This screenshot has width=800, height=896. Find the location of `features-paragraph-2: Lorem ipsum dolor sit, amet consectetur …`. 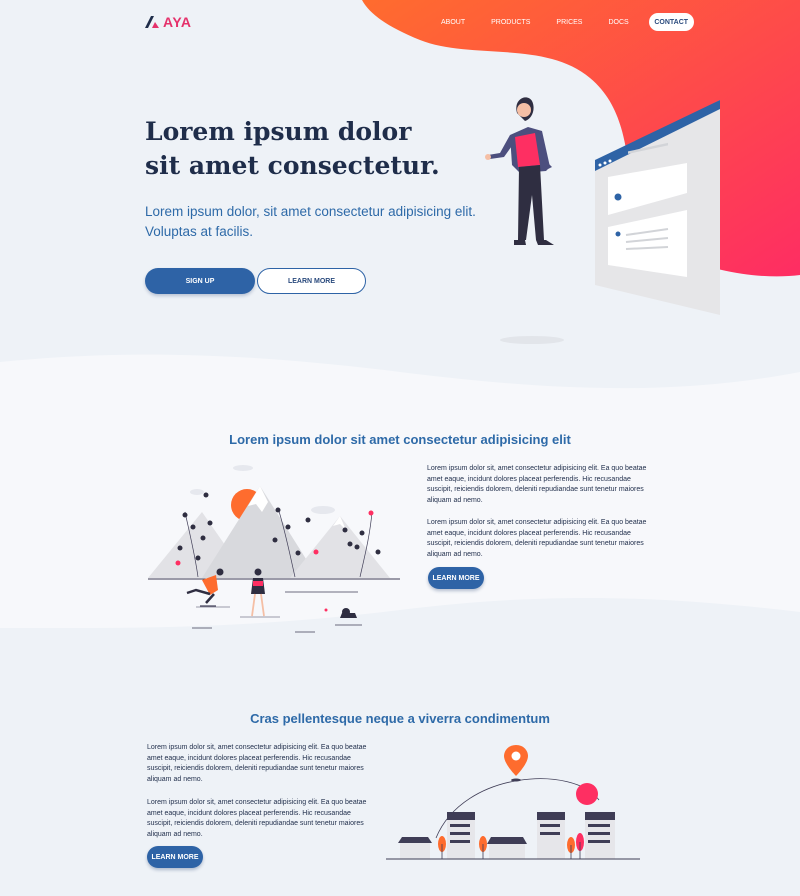

features-paragraph-2: Lorem ipsum dolor sit, amet consectetur … is located at coordinates (537, 538).